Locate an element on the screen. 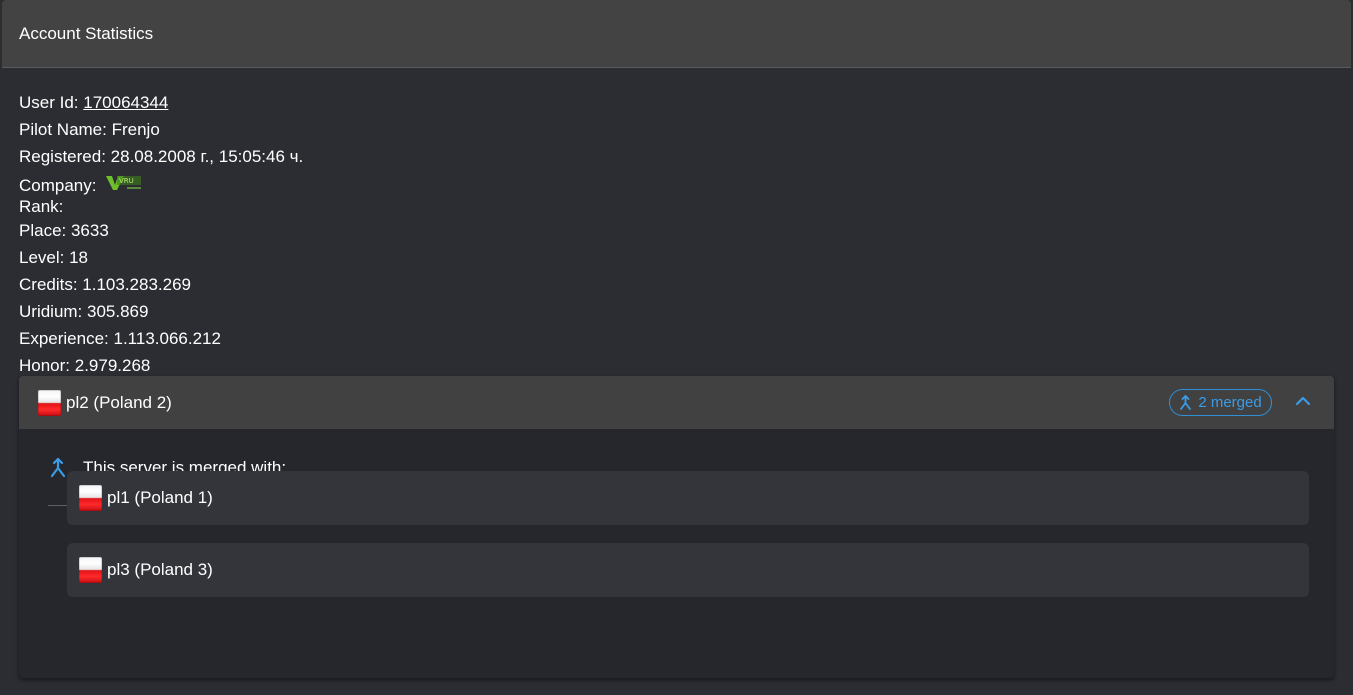 This screenshot has height=695, width=1353. merged-server-name: pl1 (Poland 1) is located at coordinates (160, 497).